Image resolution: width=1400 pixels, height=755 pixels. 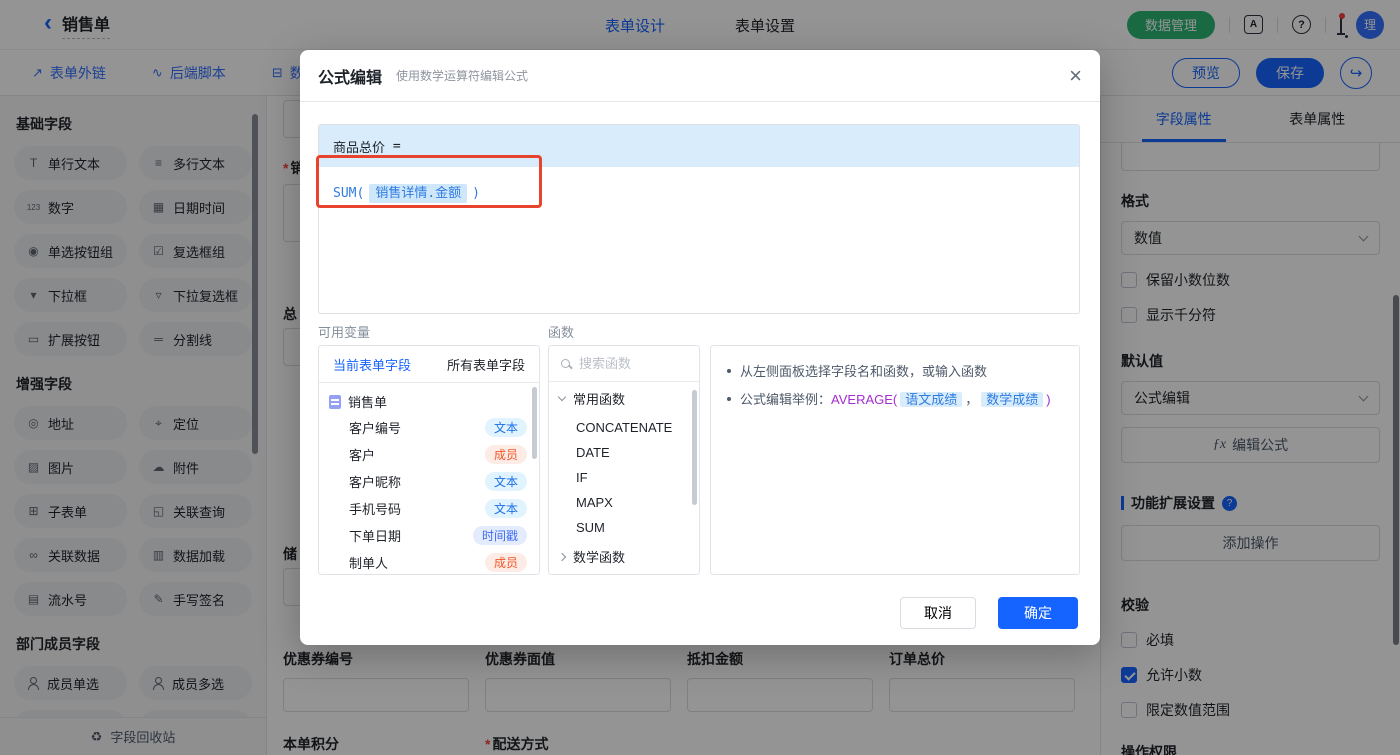 I want to click on example-field-tag: 语文成绩, so click(x=931, y=400).